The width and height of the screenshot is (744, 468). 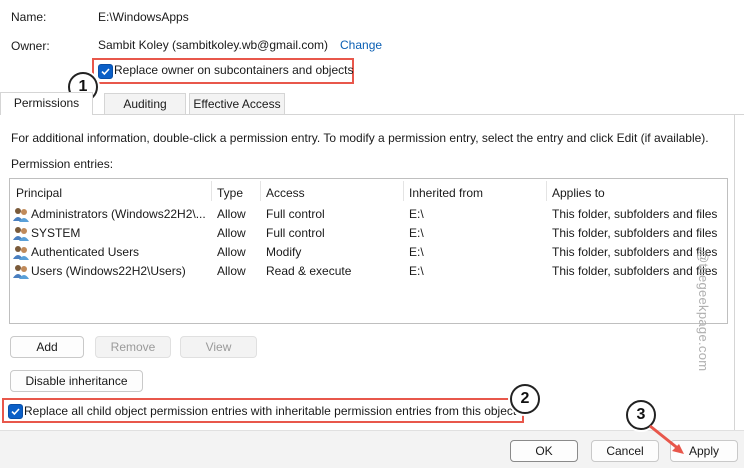 What do you see at coordinates (62, 164) in the screenshot?
I see `permission-entries-label: Permission entries:` at bounding box center [62, 164].